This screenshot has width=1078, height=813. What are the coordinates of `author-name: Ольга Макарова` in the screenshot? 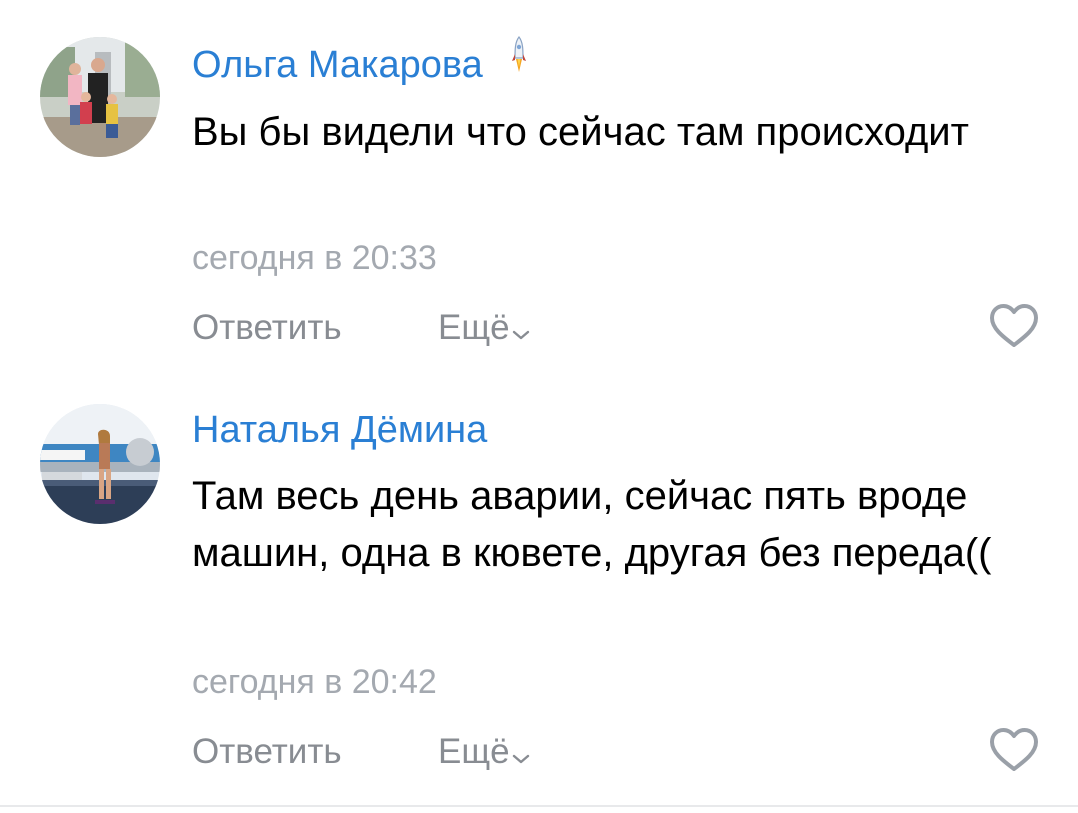 It's located at (337, 65).